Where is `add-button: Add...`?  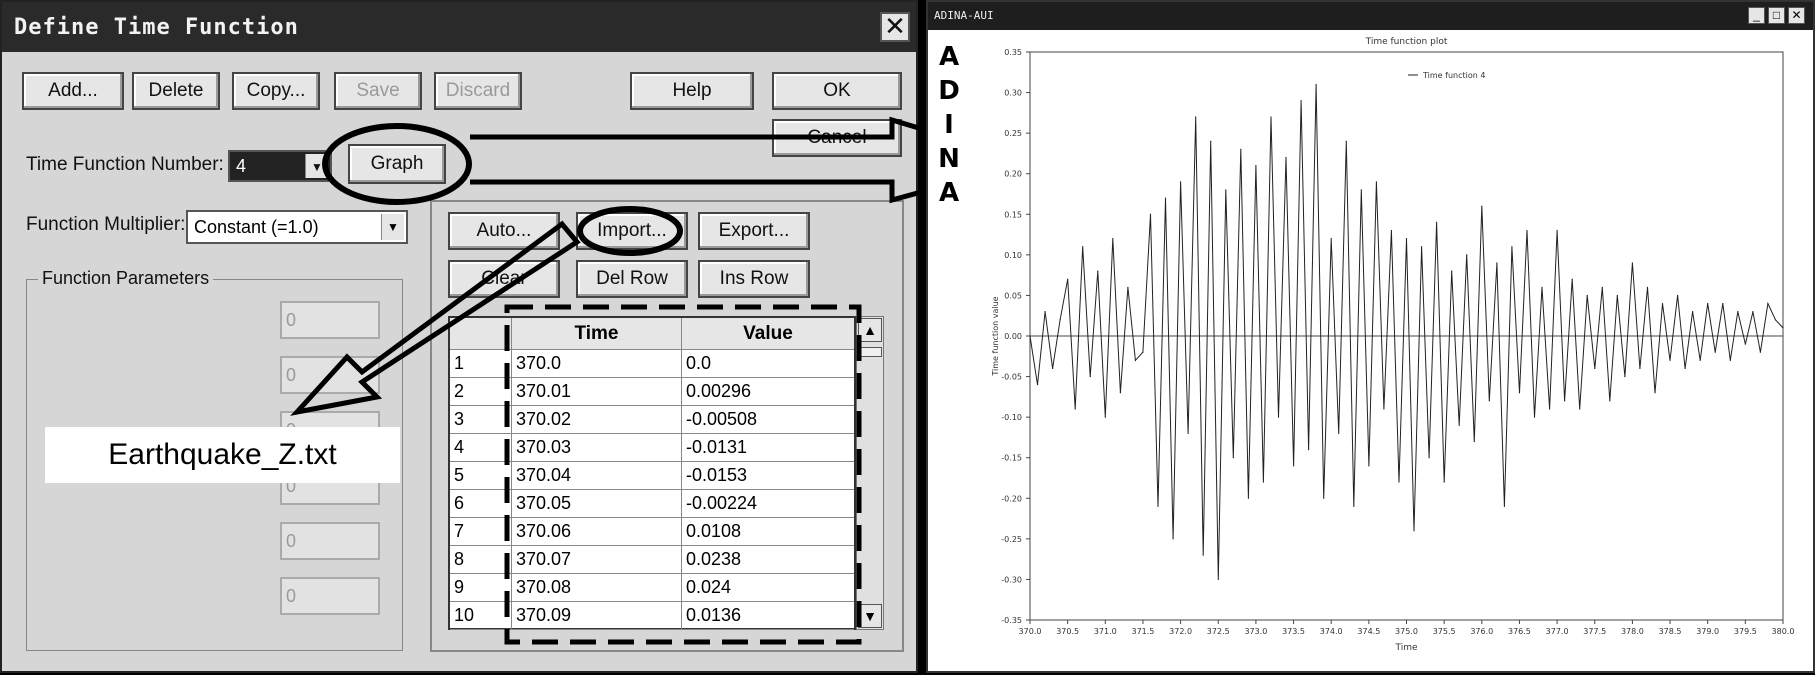 add-button: Add... is located at coordinates (73, 91).